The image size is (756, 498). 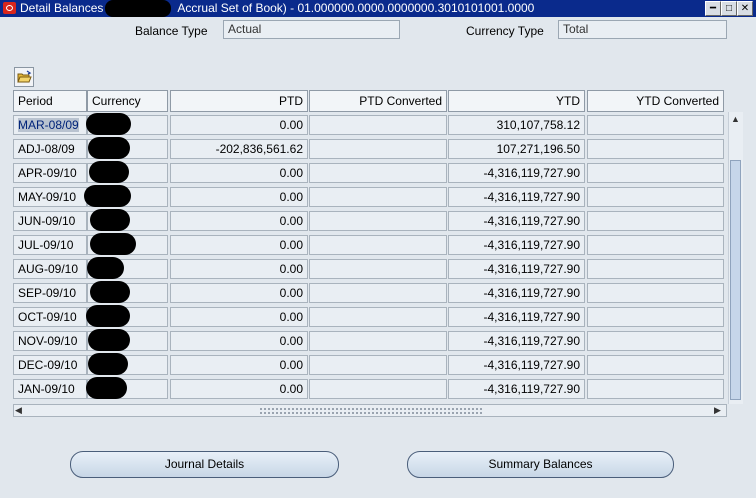 I want to click on oracle-logo-icon, so click(x=9, y=8).